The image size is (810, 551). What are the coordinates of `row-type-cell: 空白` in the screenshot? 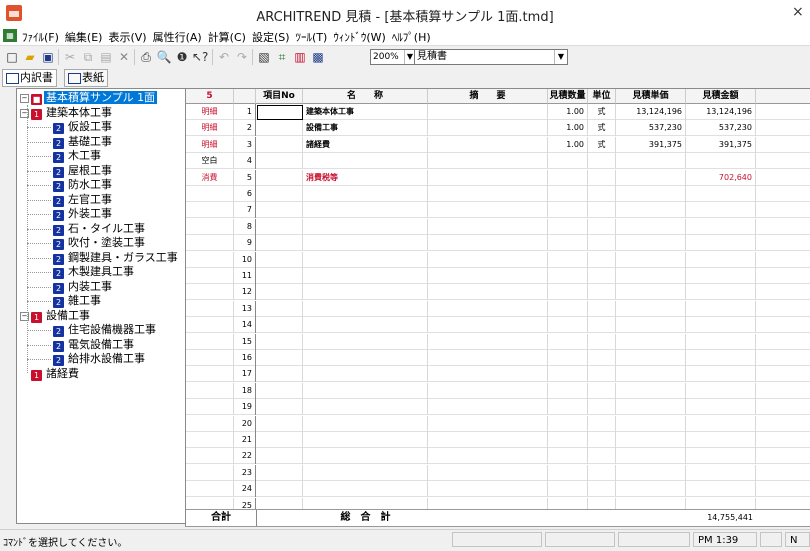 It's located at (210, 161).